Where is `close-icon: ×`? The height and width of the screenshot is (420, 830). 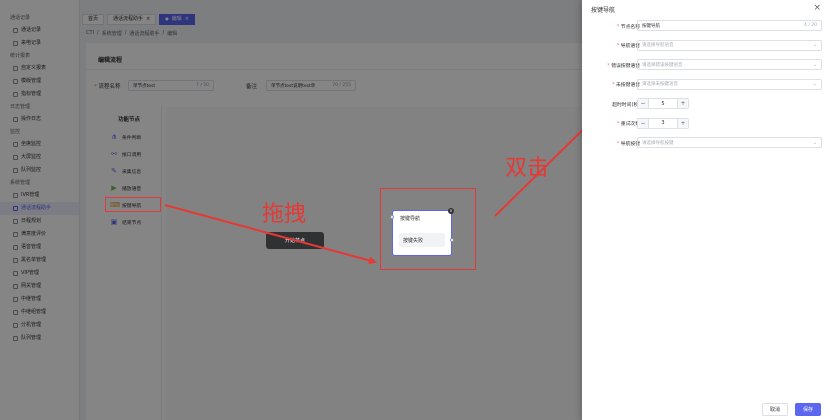 close-icon: × is located at coordinates (817, 8).